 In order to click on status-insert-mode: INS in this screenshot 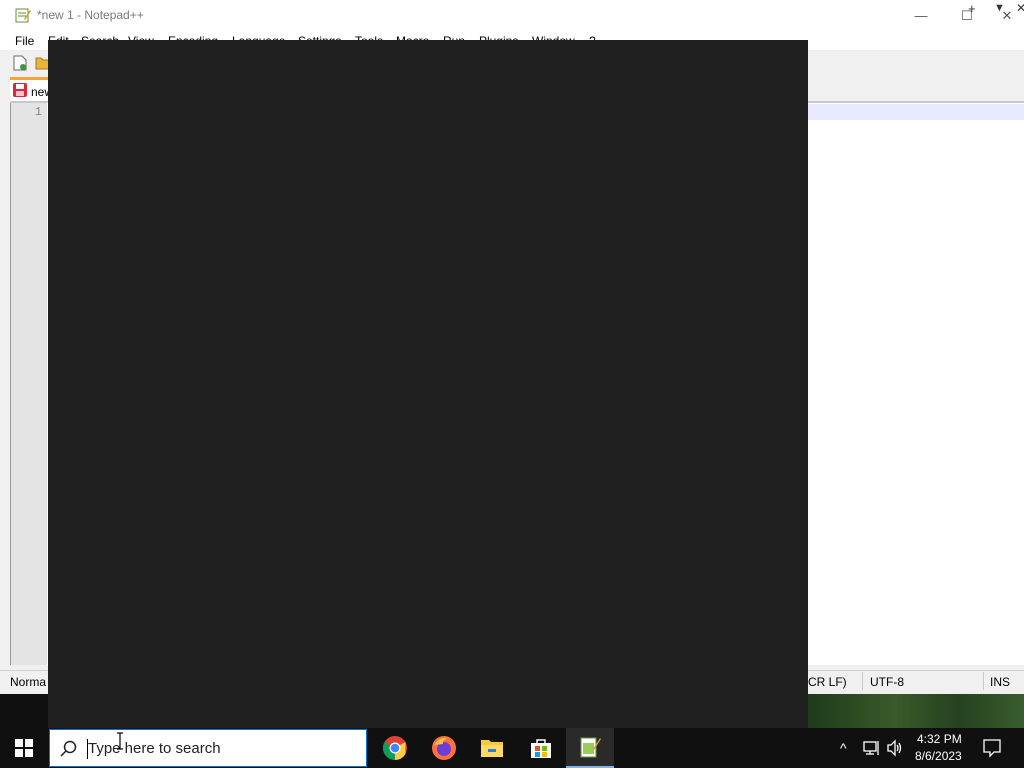, I will do `click(1000, 682)`.